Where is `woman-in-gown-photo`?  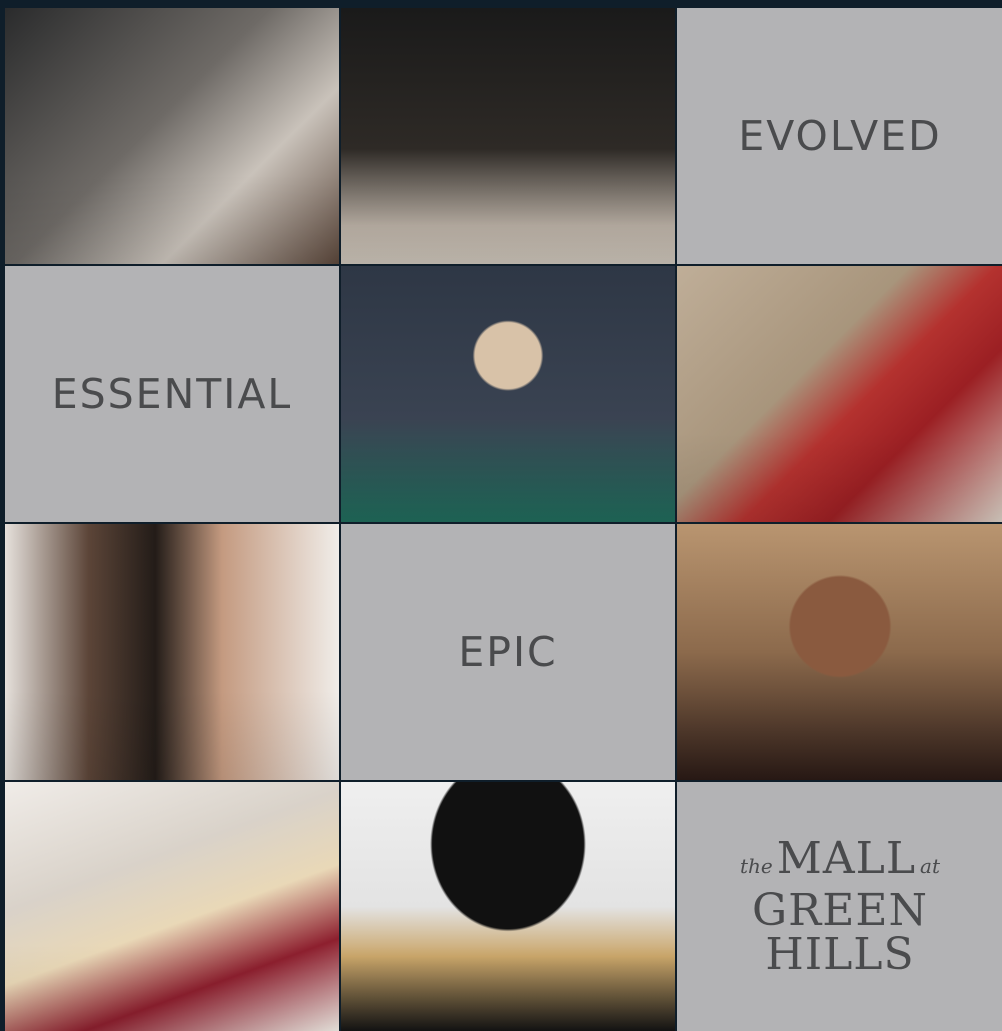 woman-in-gown-photo is located at coordinates (508, 394).